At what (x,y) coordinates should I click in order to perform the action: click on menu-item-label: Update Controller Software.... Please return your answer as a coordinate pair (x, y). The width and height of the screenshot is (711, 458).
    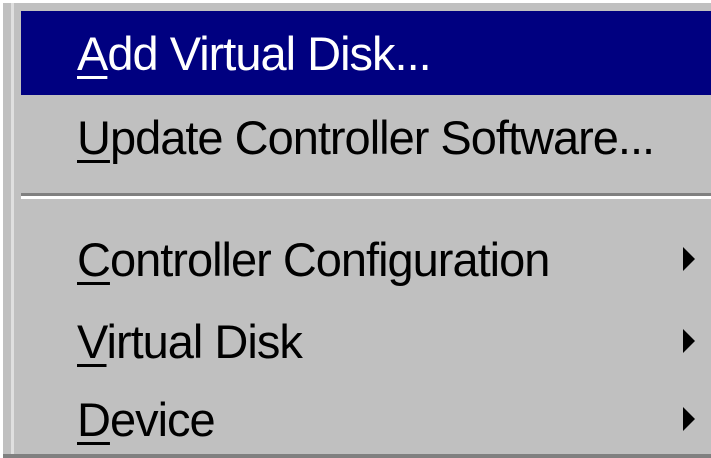
    Looking at the image, I should click on (366, 137).